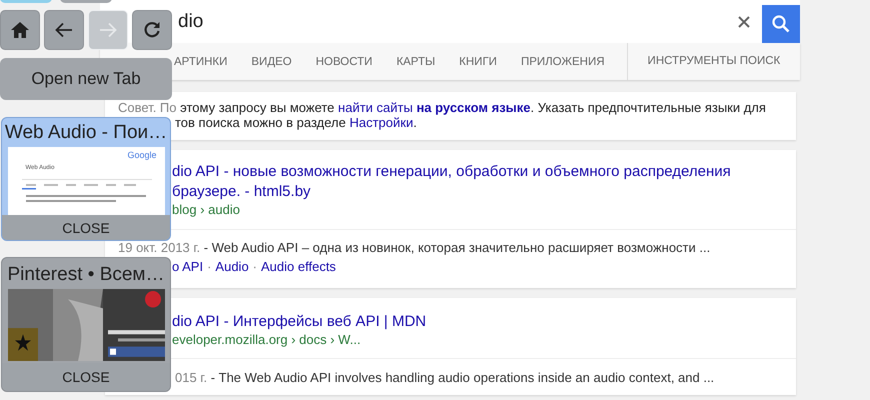 The image size is (870, 400). I want to click on search-tab: АРТИНКИ, so click(201, 62).